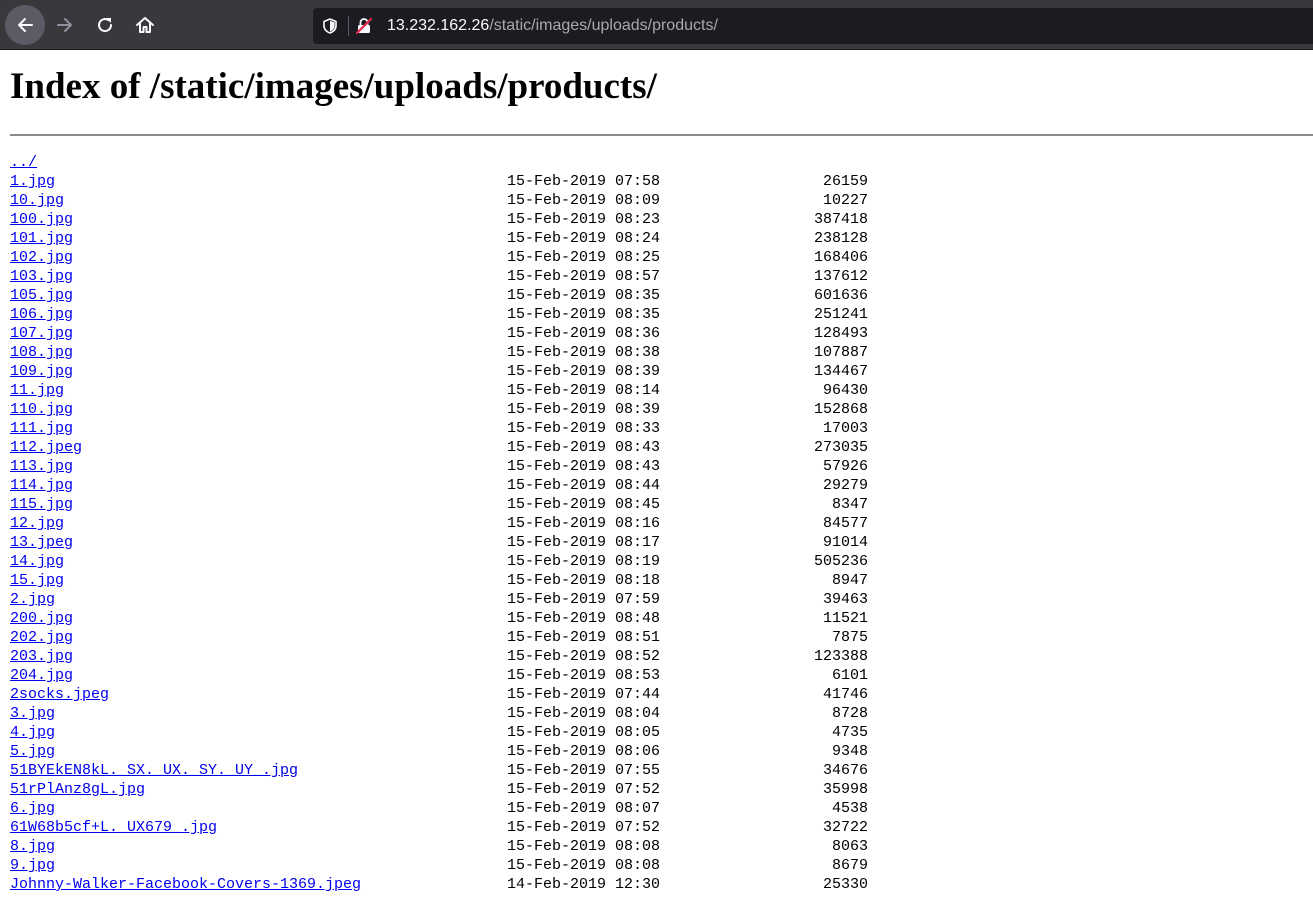 The height and width of the screenshot is (898, 1313). I want to click on forward-arrow-icon, so click(64, 25).